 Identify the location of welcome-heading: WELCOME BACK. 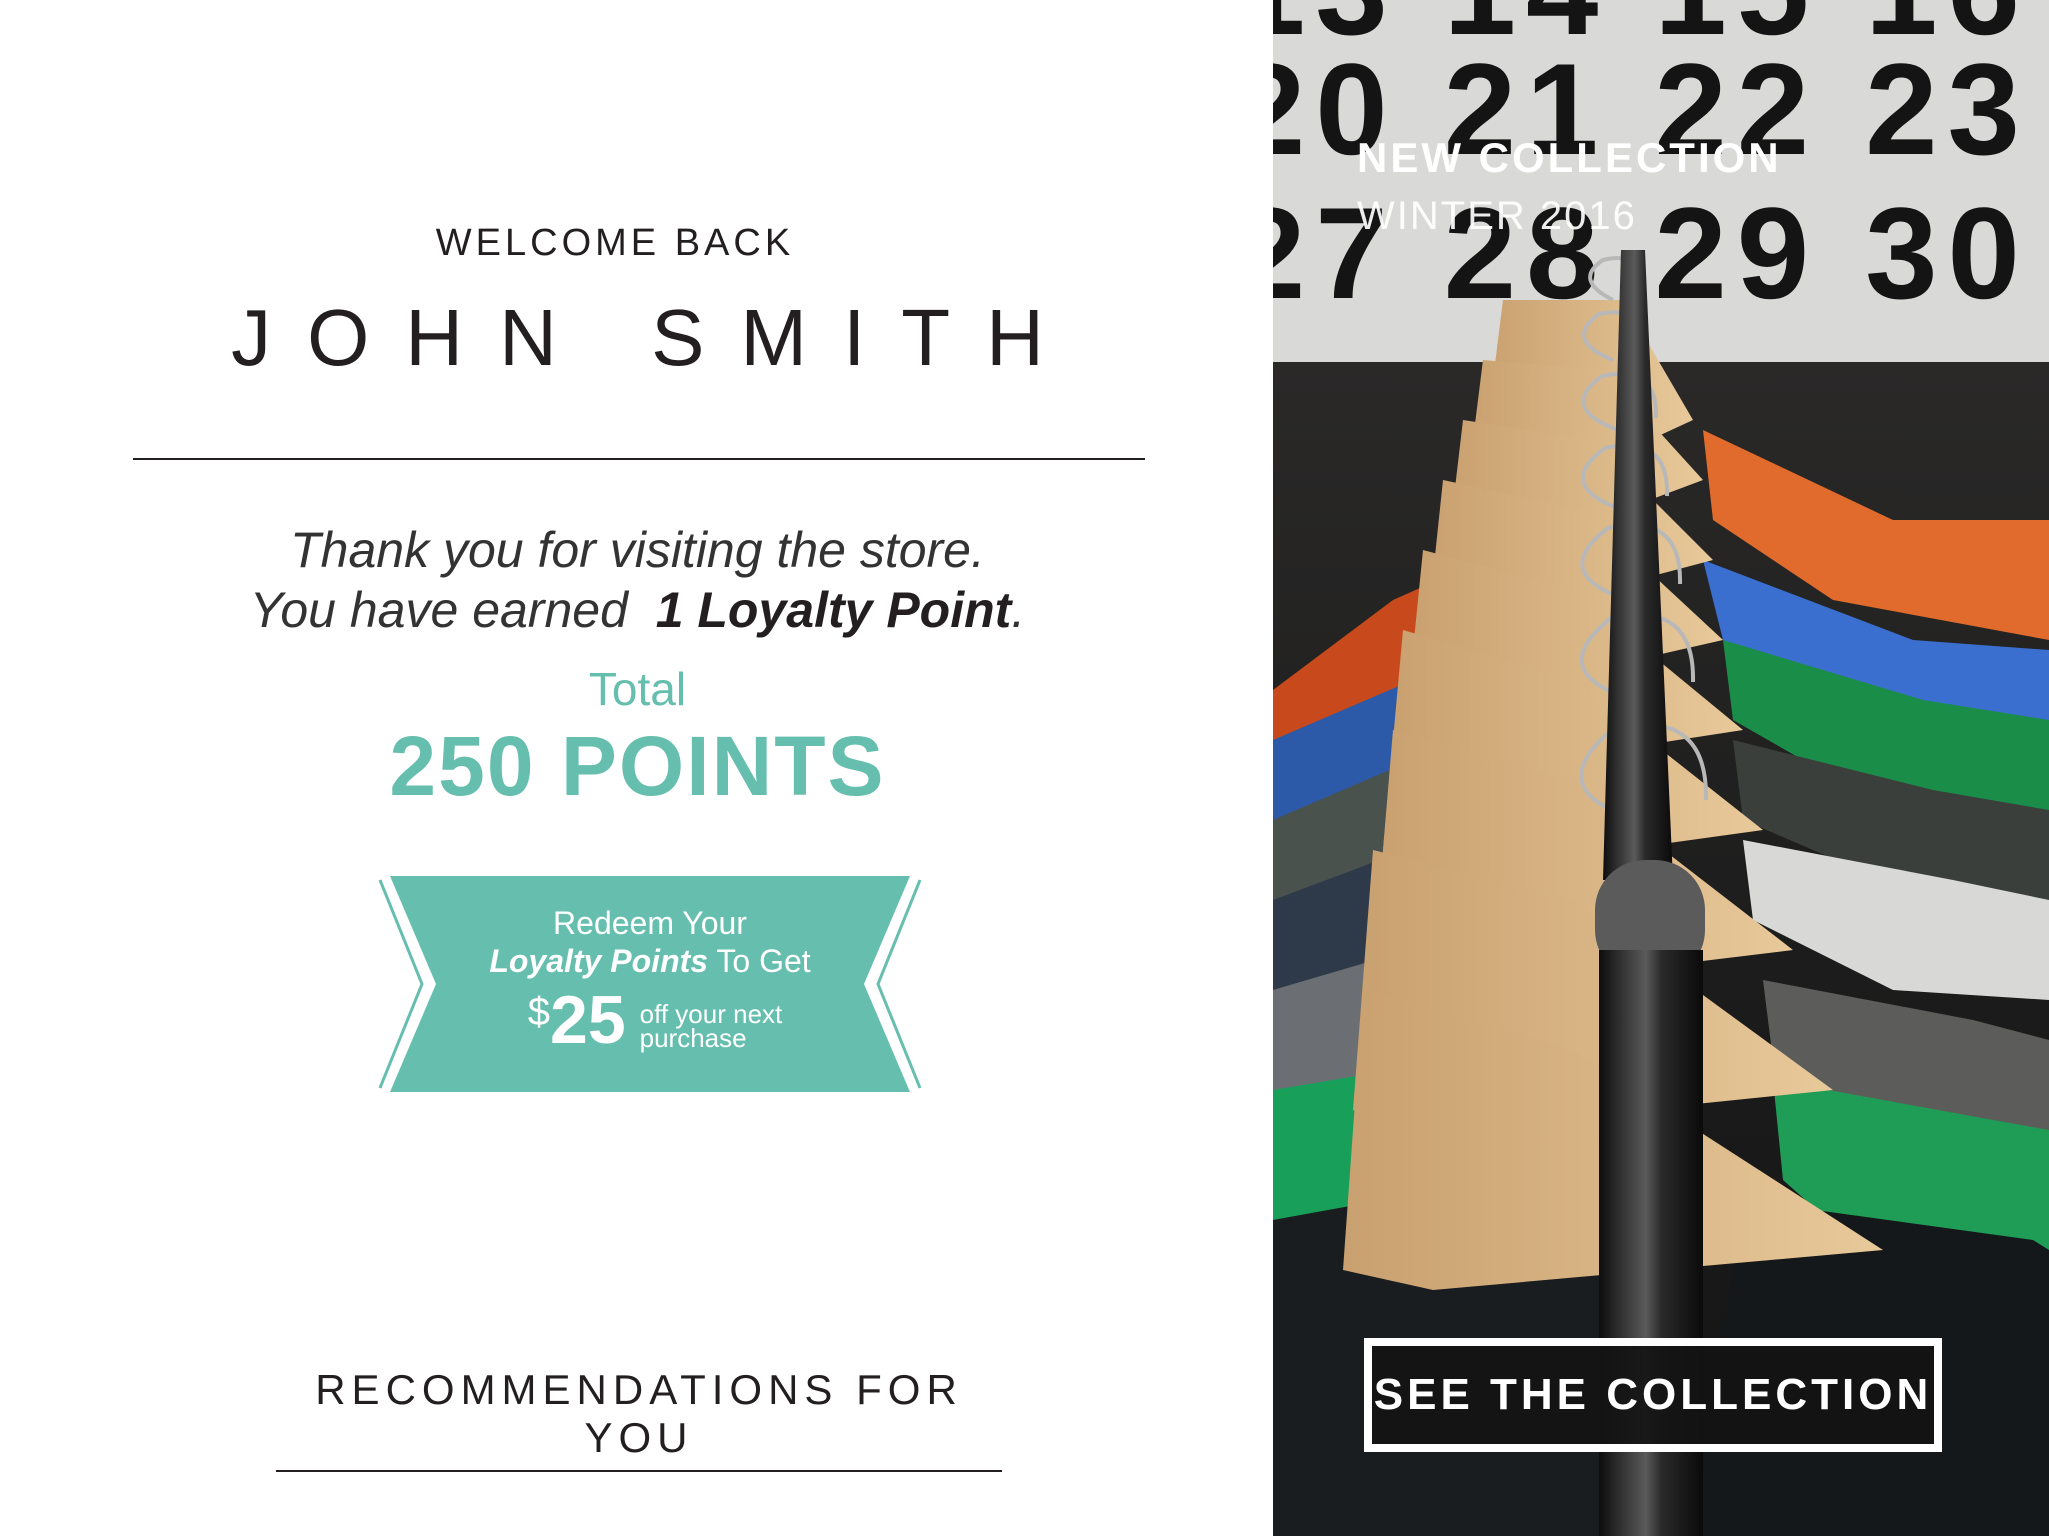
(615, 243).